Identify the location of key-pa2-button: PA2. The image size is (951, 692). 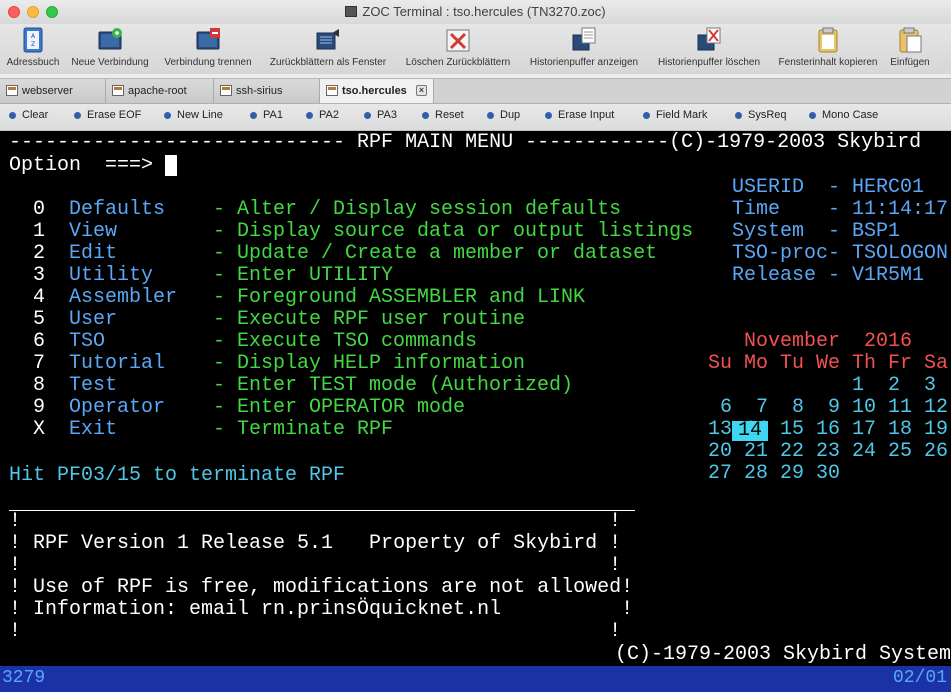
(322, 115).